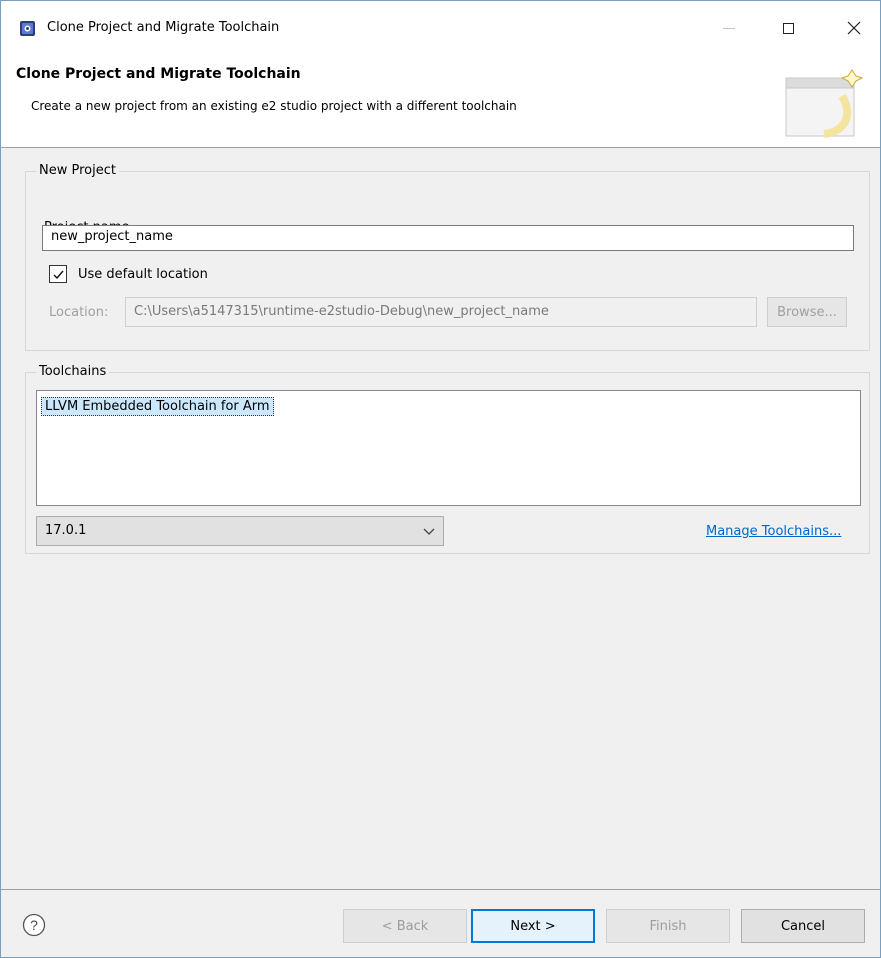 This screenshot has height=958, width=881. What do you see at coordinates (429, 531) in the screenshot?
I see `chevron-down-icon` at bounding box center [429, 531].